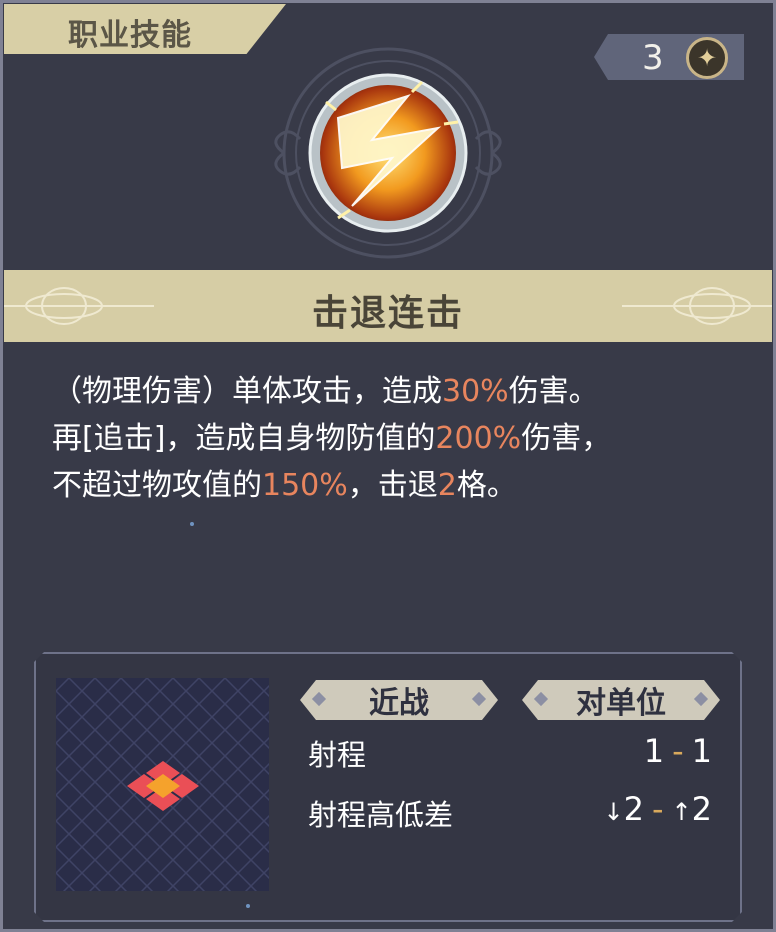 This screenshot has height=932, width=776. Describe the element at coordinates (701, 809) in the screenshot. I see `height-up: 2` at that location.